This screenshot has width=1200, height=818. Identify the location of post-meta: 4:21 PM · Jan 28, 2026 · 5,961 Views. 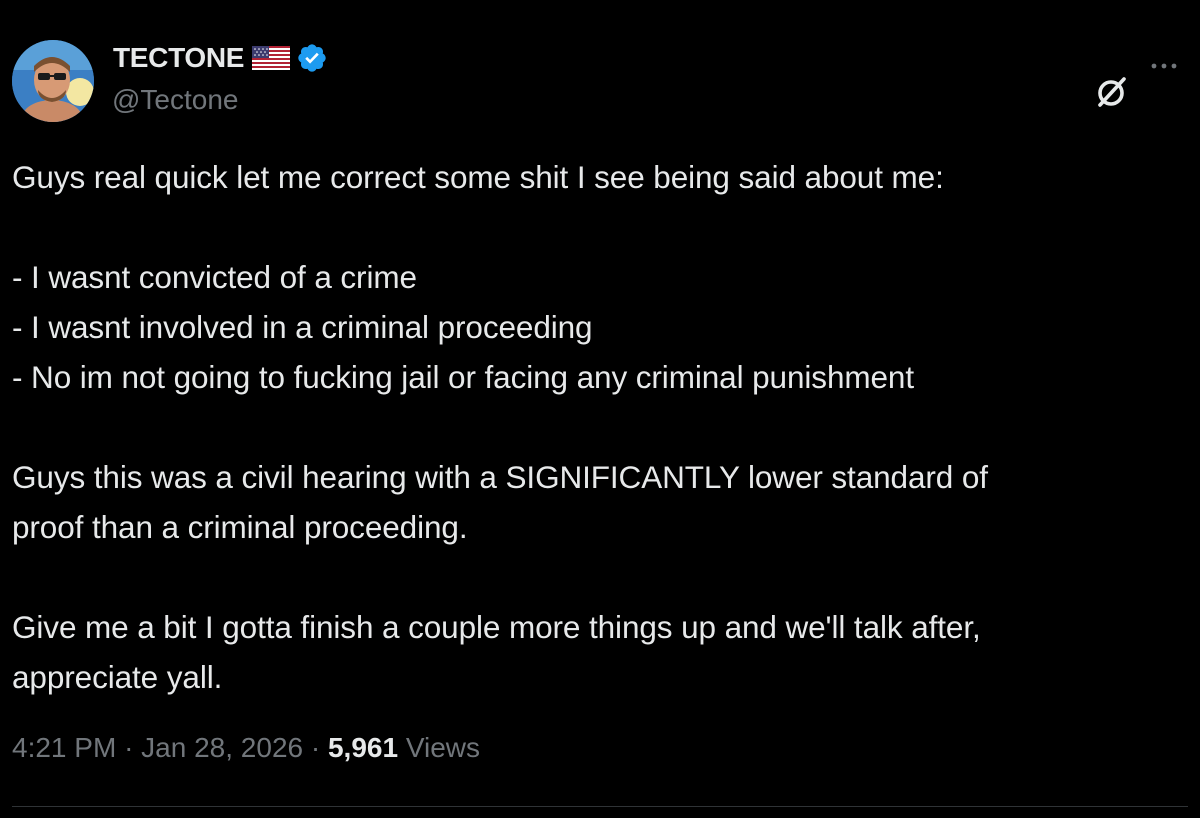
(246, 748).